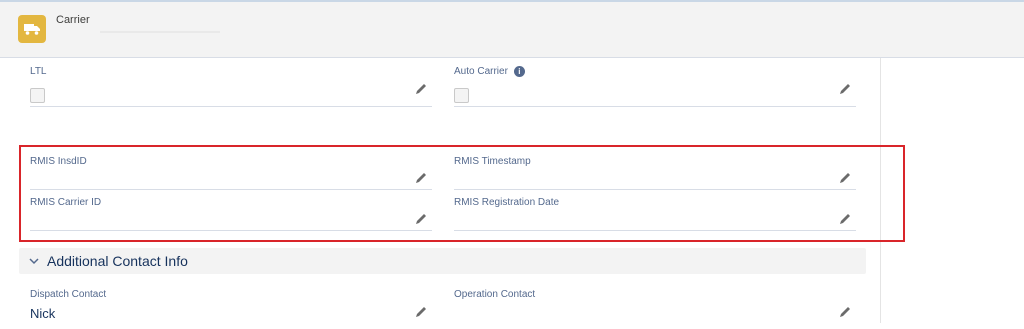 Image resolution: width=1024 pixels, height=329 pixels. Describe the element at coordinates (117, 261) in the screenshot. I see `section-title: Additional Contact Info` at that location.